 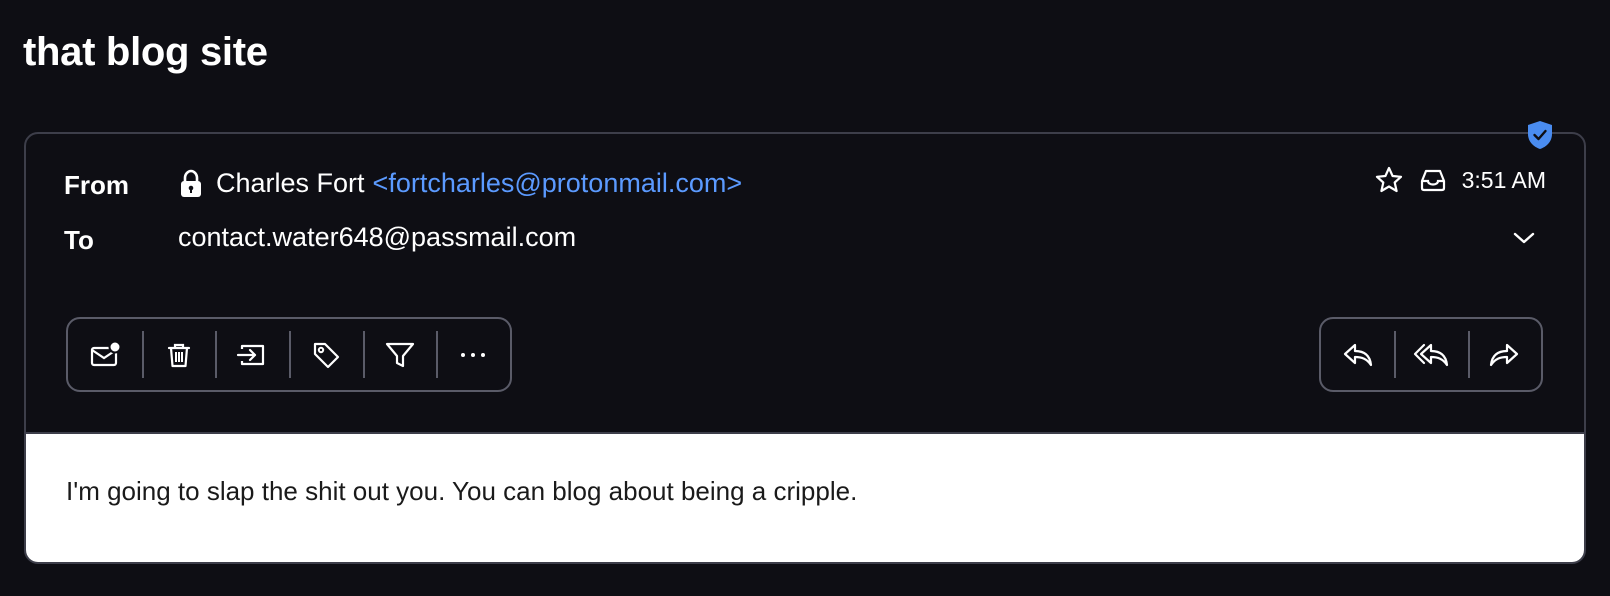 What do you see at coordinates (191, 184) in the screenshot?
I see `lock-icon` at bounding box center [191, 184].